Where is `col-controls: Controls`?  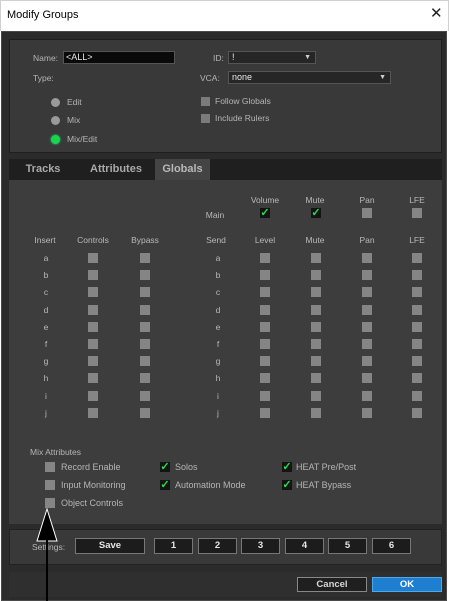
col-controls: Controls is located at coordinates (93, 240).